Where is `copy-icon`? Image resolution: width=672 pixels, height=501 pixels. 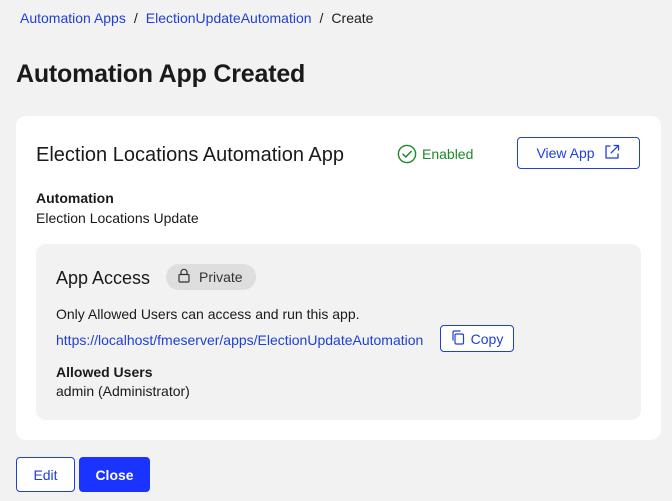 copy-icon is located at coordinates (458, 338).